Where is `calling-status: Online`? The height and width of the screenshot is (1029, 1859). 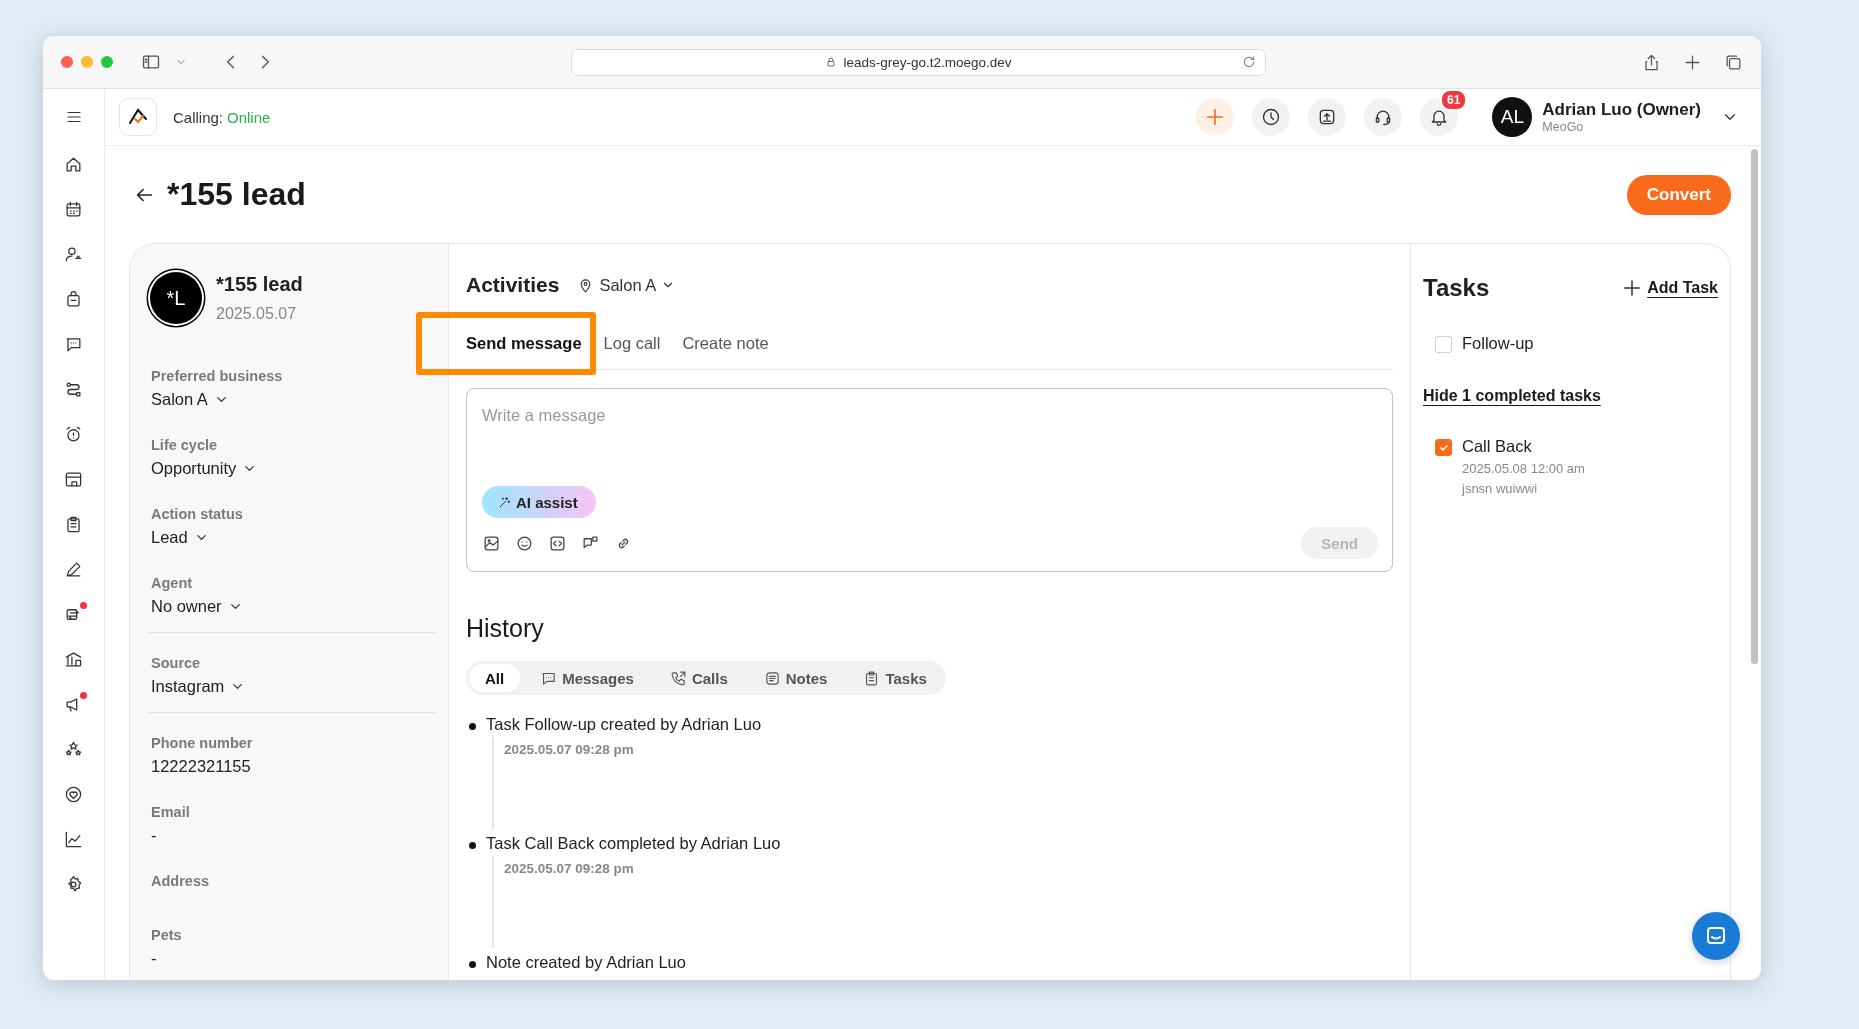
calling-status: Online is located at coordinates (249, 117).